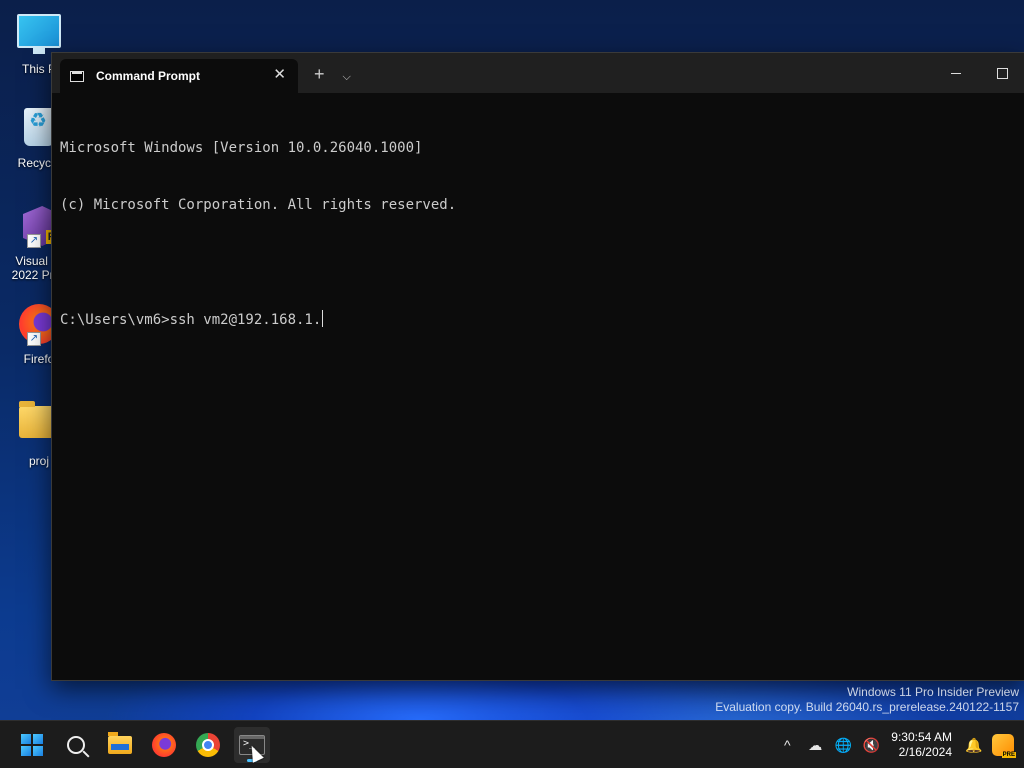  Describe the element at coordinates (323, 318) in the screenshot. I see `text-cursor` at that location.